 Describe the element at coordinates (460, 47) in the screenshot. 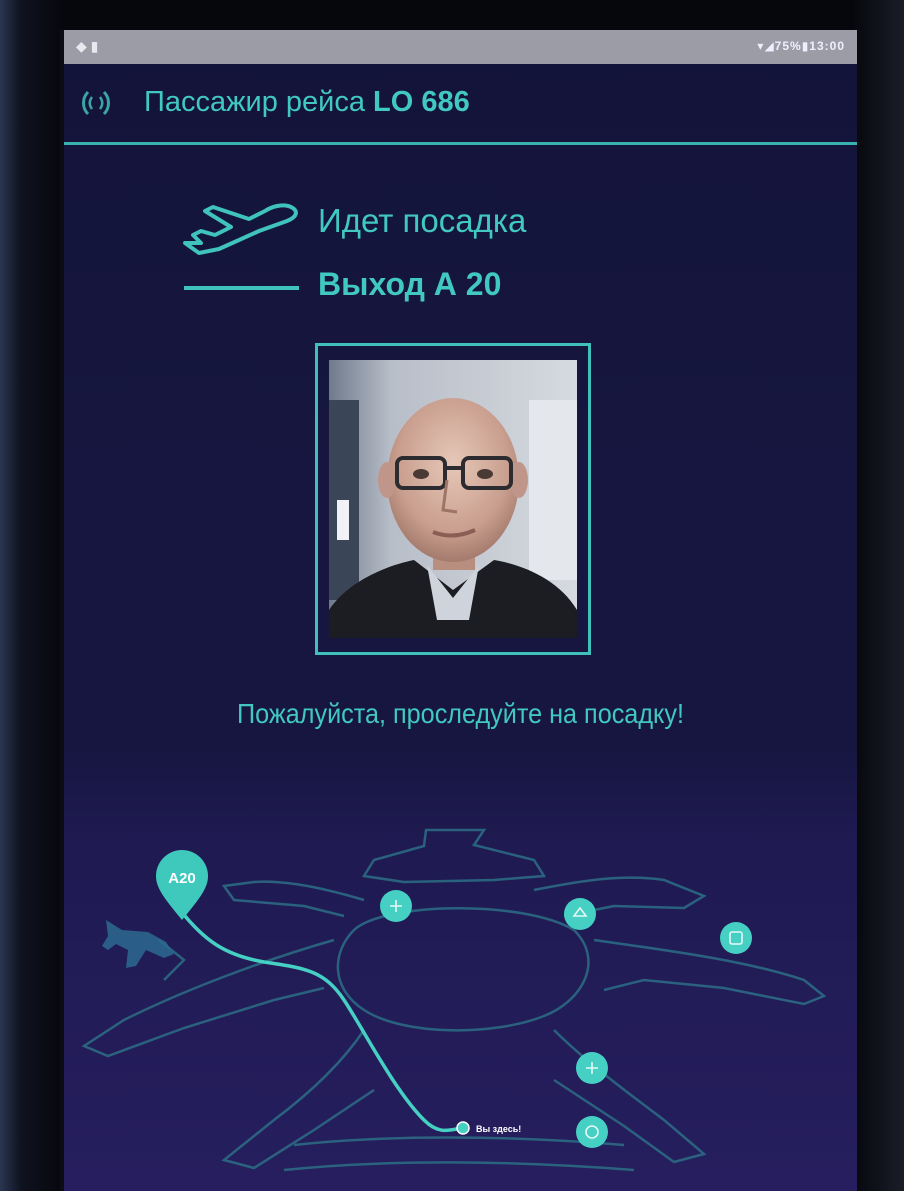

I see `status-bar: ◆ ▮ ▾◢75%▮13:00` at that location.